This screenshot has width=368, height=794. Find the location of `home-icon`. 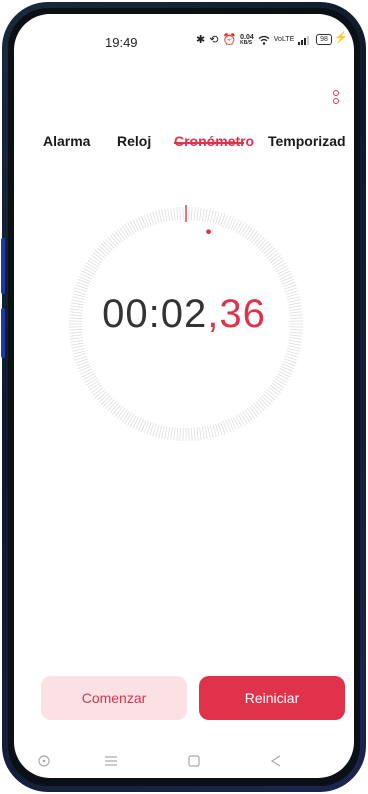

home-icon is located at coordinates (194, 761).